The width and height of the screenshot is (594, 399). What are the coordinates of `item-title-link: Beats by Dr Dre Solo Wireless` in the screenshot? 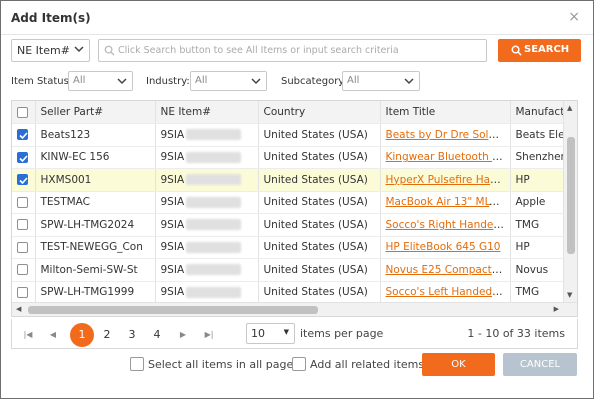 It's located at (448, 135).